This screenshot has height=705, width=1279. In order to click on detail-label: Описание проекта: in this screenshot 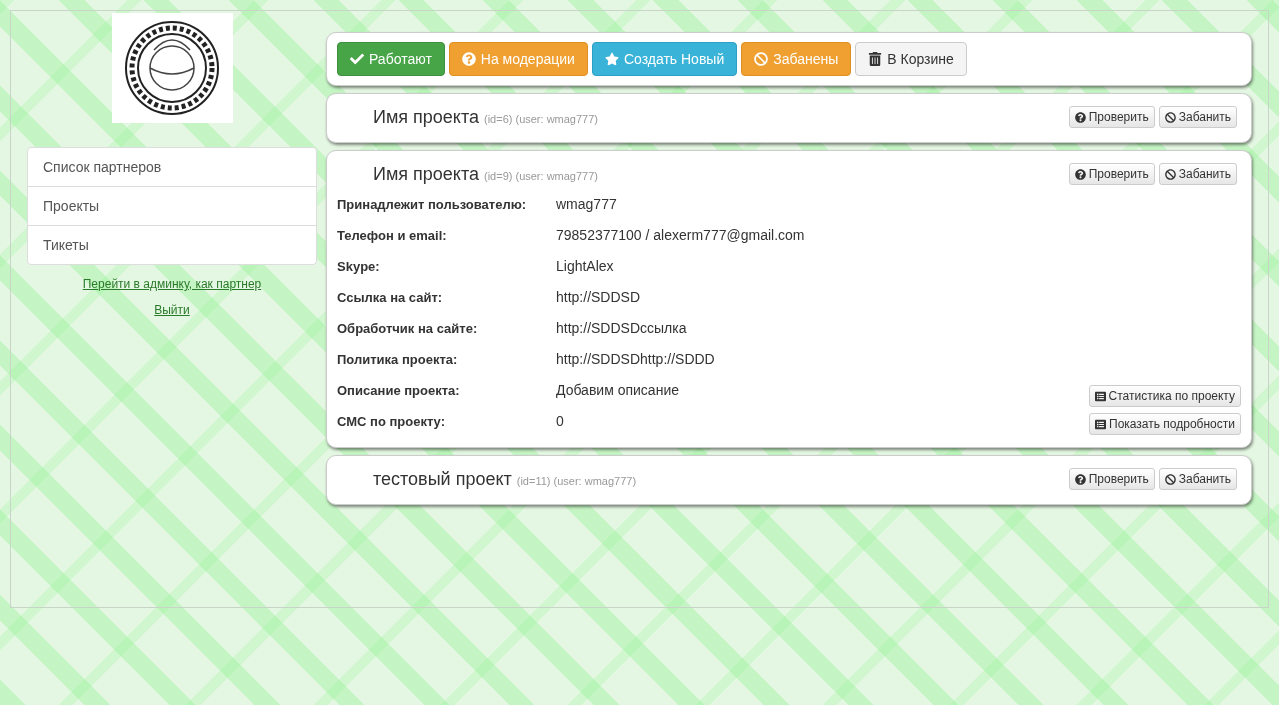, I will do `click(399, 391)`.